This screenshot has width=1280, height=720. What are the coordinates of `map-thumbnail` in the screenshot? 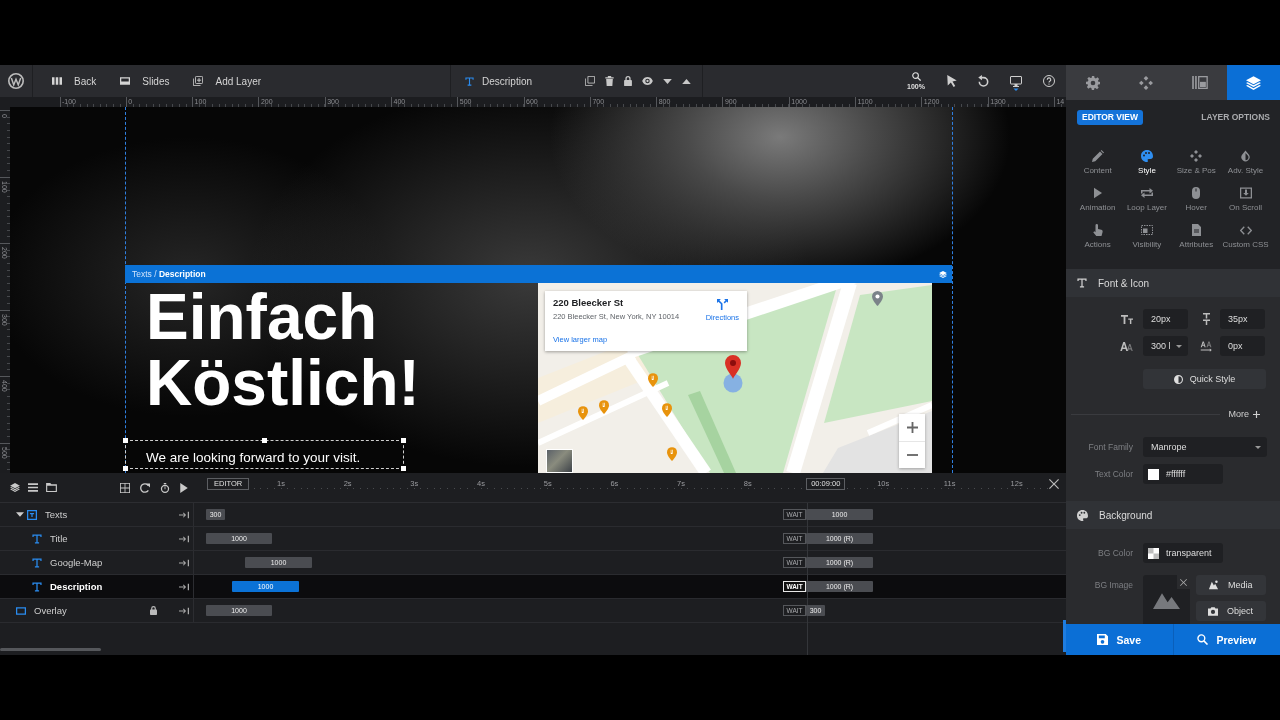 It's located at (559, 461).